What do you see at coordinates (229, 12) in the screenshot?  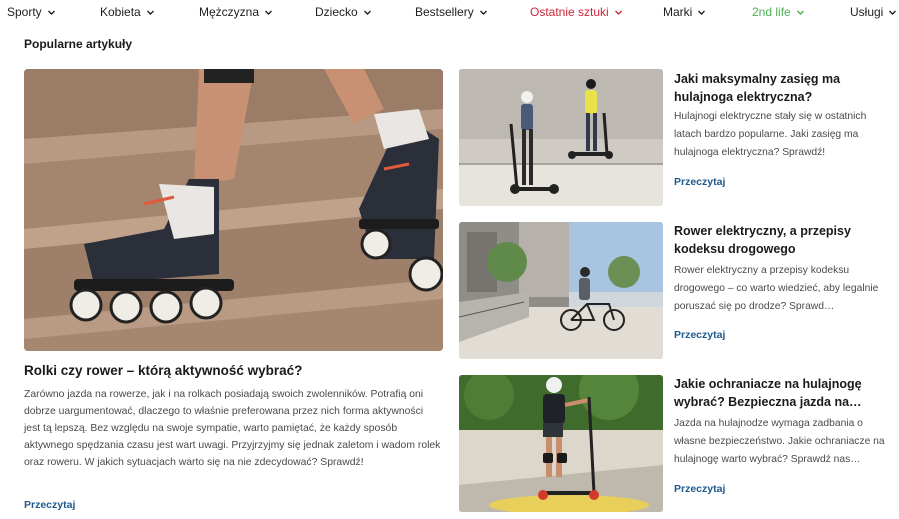 I see `nav-item-label: Mężczyzna` at bounding box center [229, 12].